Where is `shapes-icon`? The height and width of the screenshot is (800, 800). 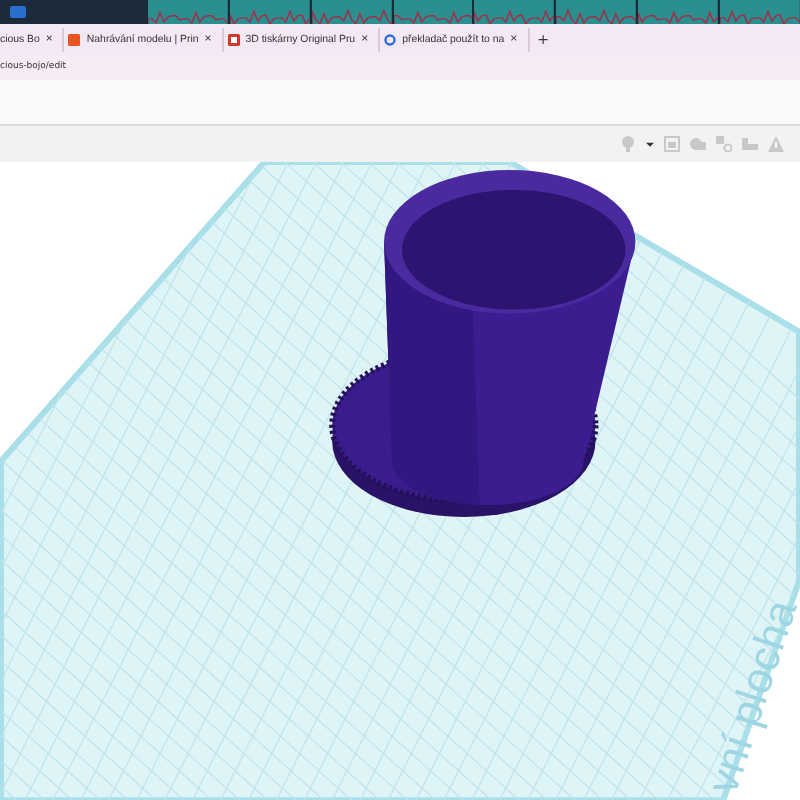
shapes-icon is located at coordinates (698, 143).